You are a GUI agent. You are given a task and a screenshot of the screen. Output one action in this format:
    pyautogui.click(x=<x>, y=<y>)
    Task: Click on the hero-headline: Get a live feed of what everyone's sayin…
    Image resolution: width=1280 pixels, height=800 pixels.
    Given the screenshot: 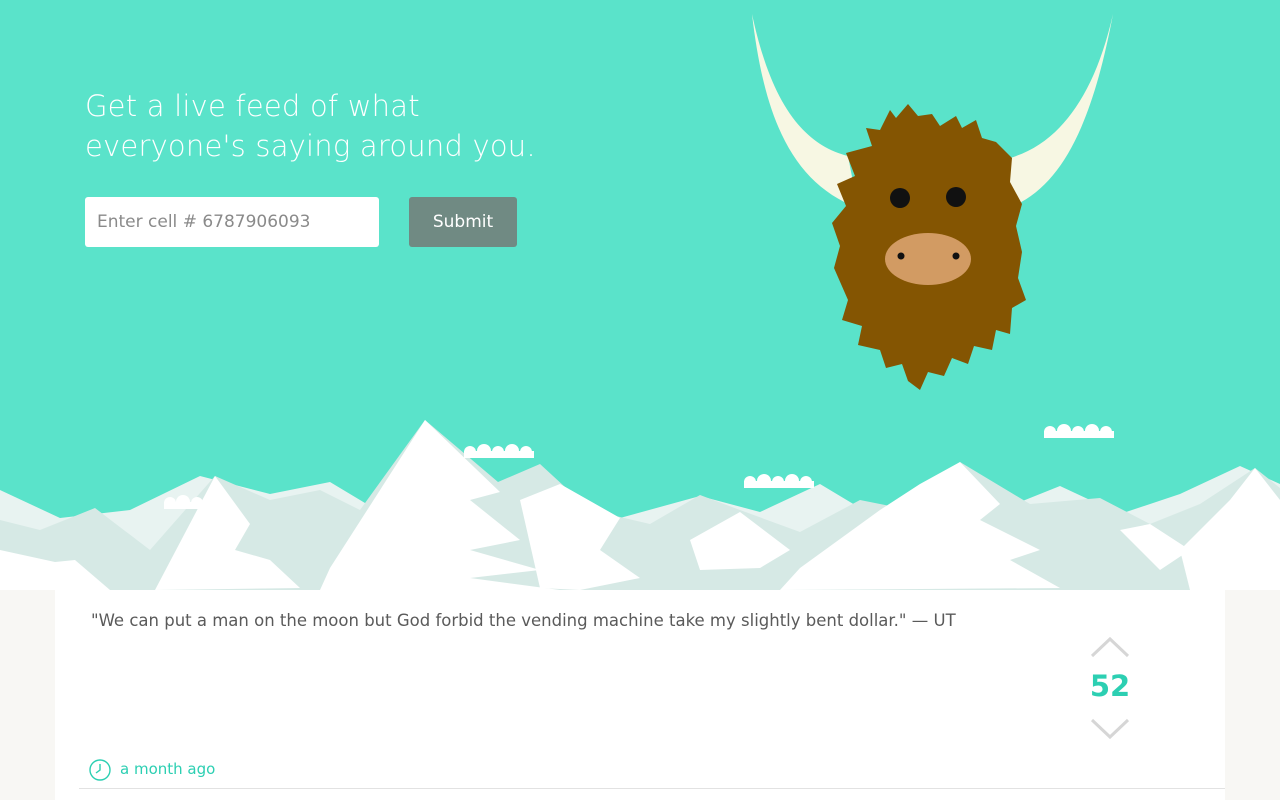 What is the action you would take?
    pyautogui.click(x=325, y=126)
    